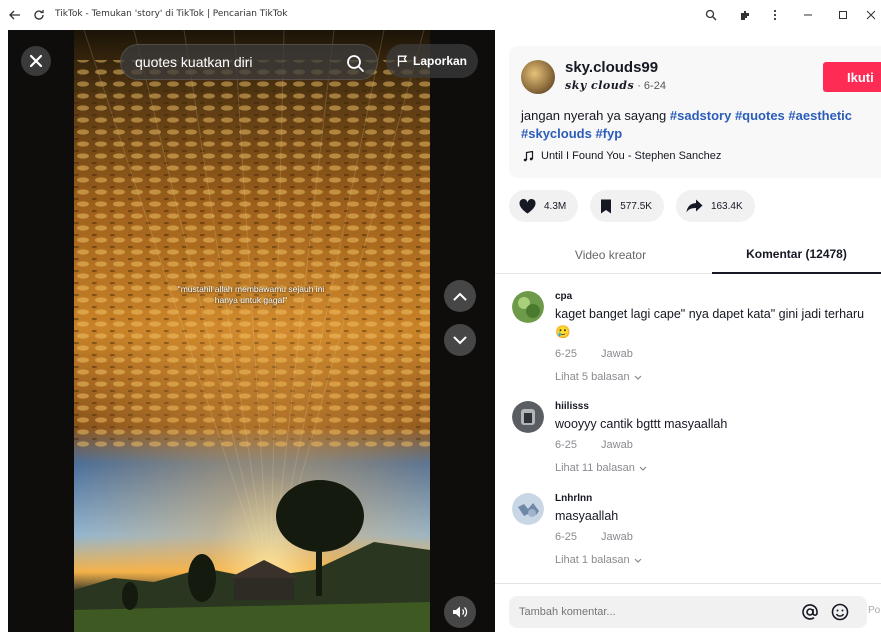 Image resolution: width=881 pixels, height=632 pixels. Describe the element at coordinates (39, 15) in the screenshot. I see `reload-icon` at that location.